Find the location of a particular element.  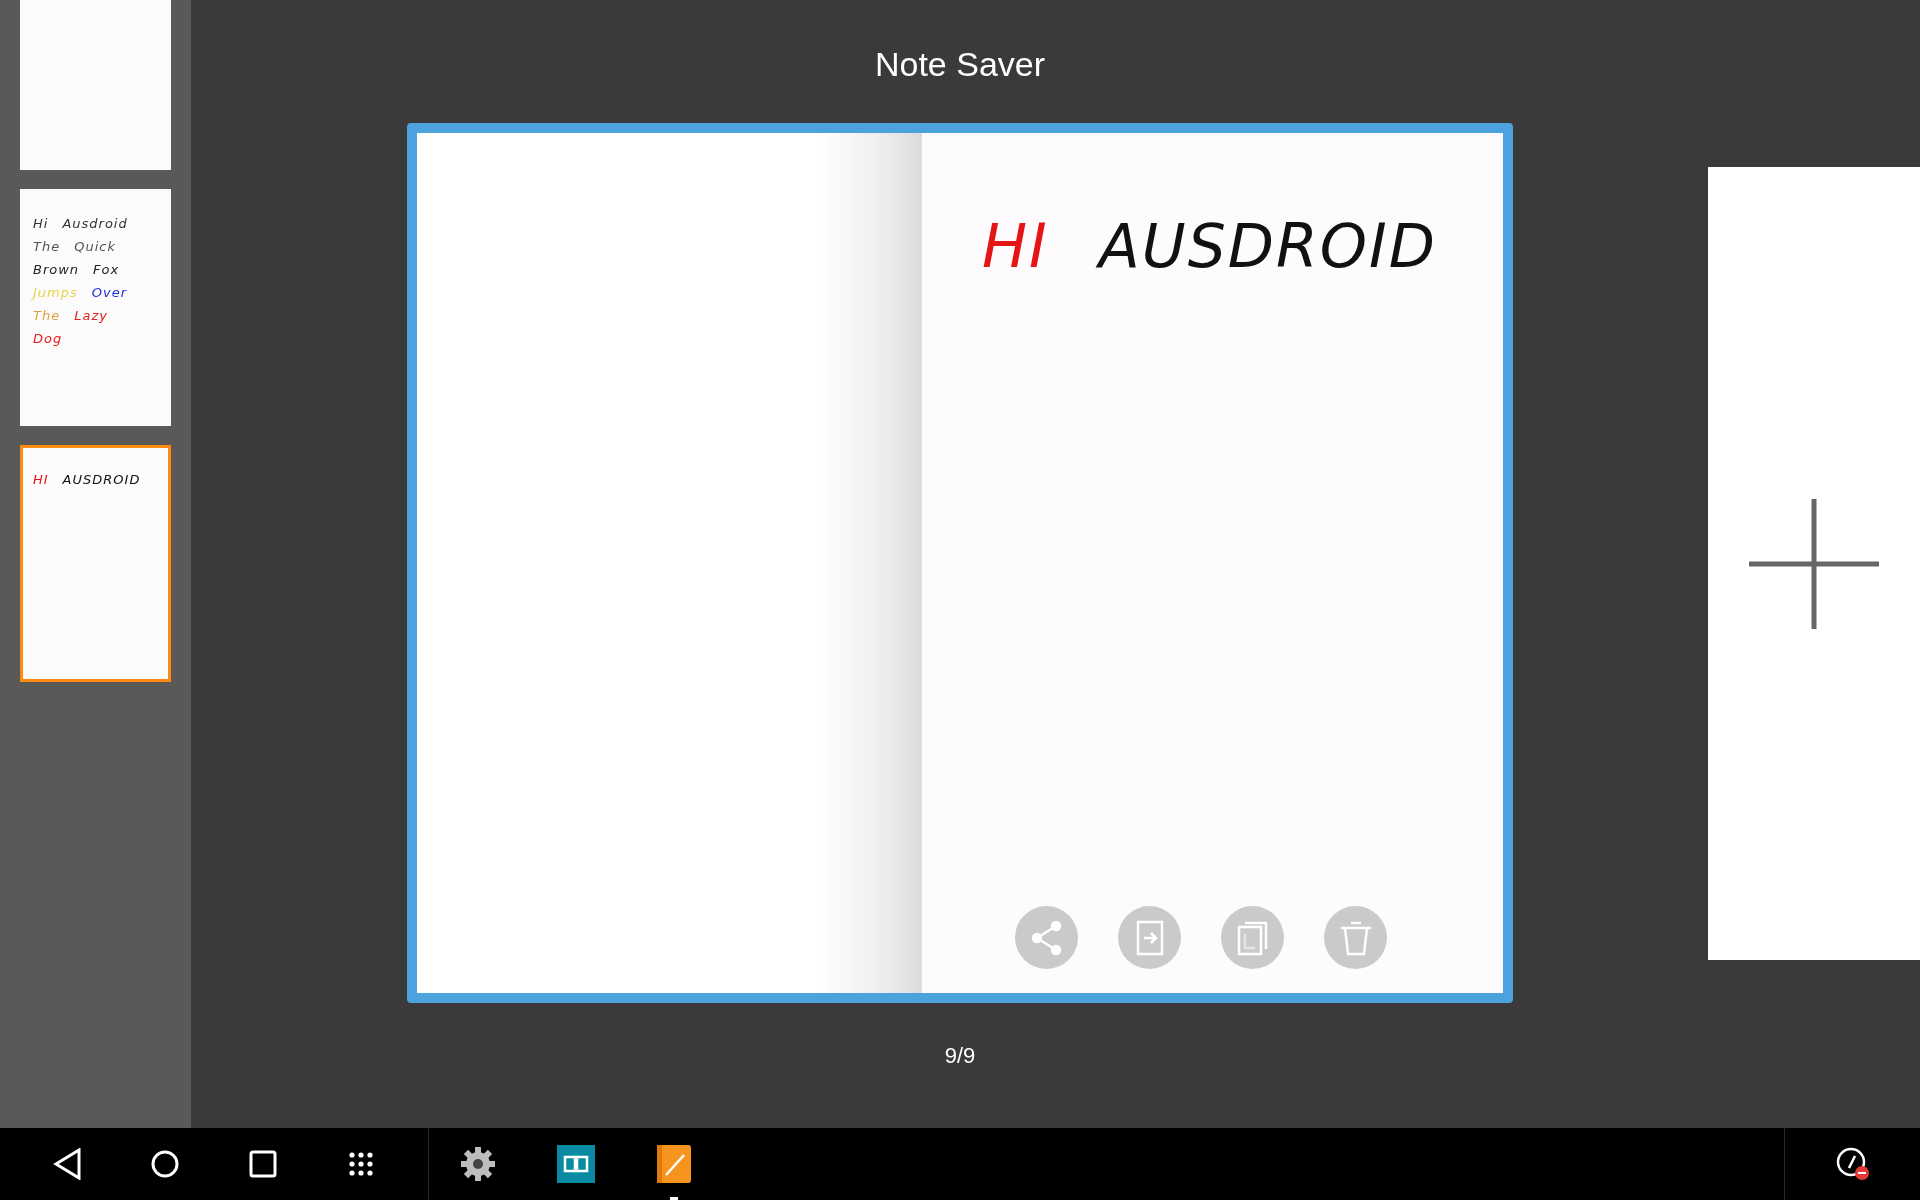

copy-icon is located at coordinates (1252, 937).